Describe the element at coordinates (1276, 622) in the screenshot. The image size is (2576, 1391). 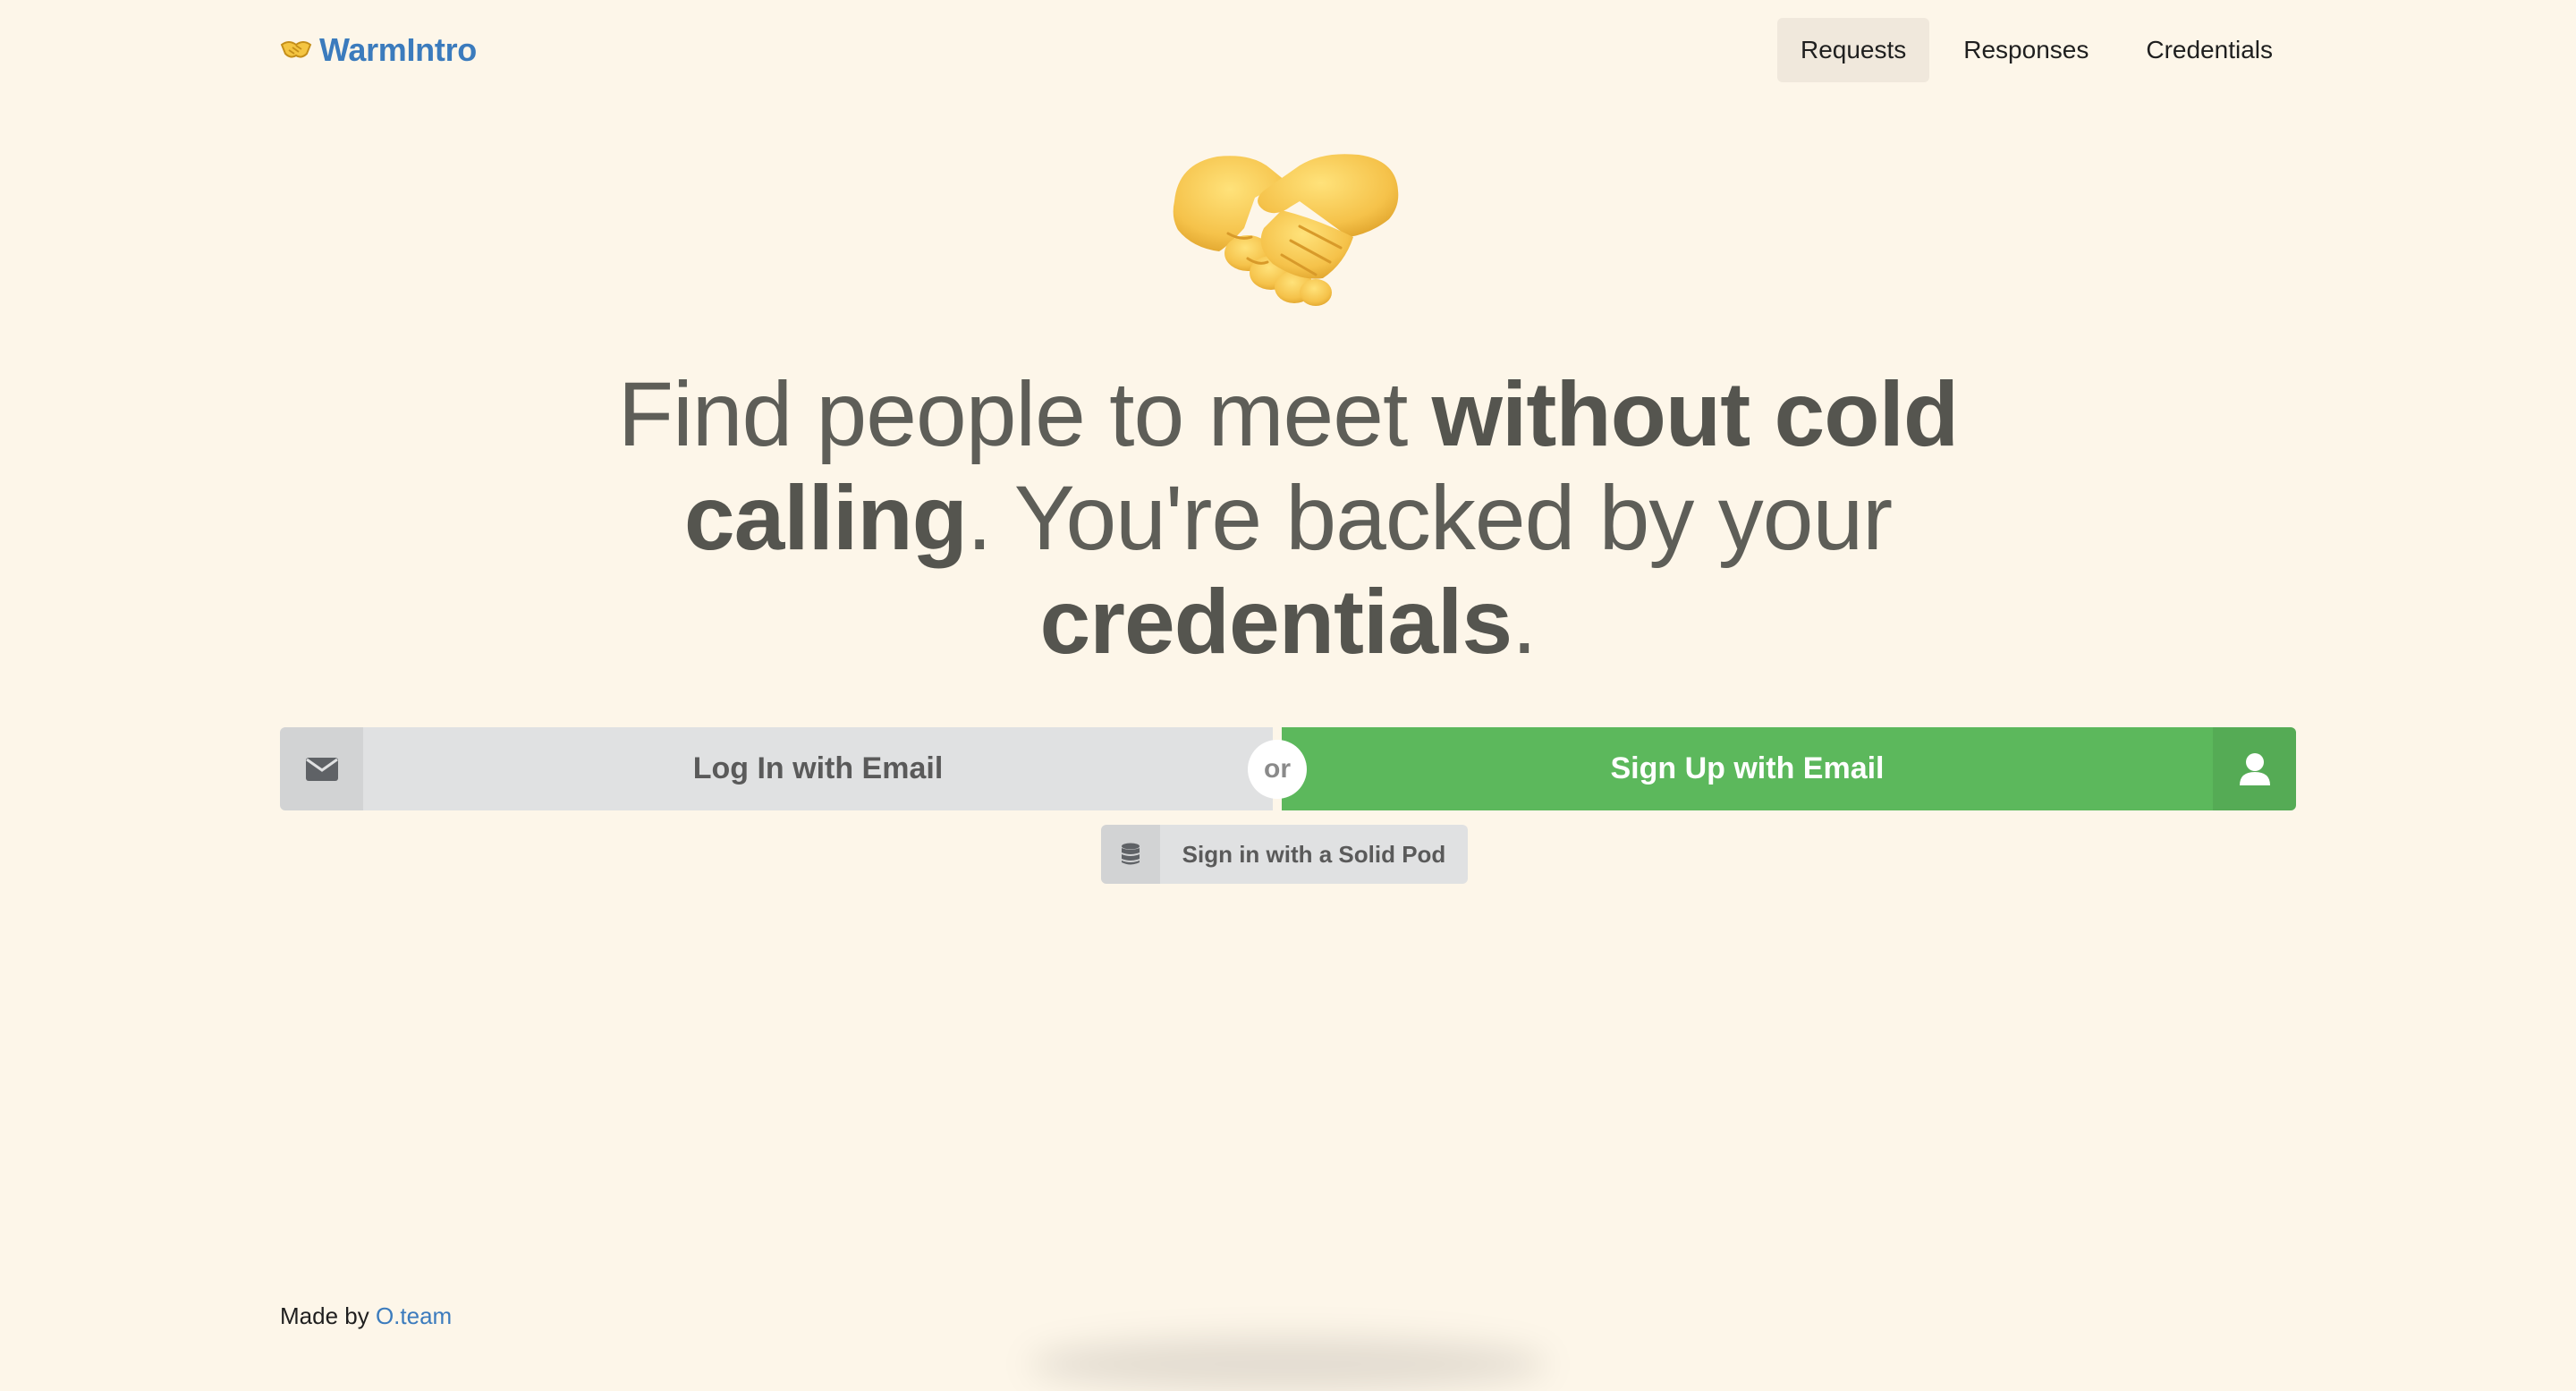
I see `headline-bold-2: credentials` at that location.